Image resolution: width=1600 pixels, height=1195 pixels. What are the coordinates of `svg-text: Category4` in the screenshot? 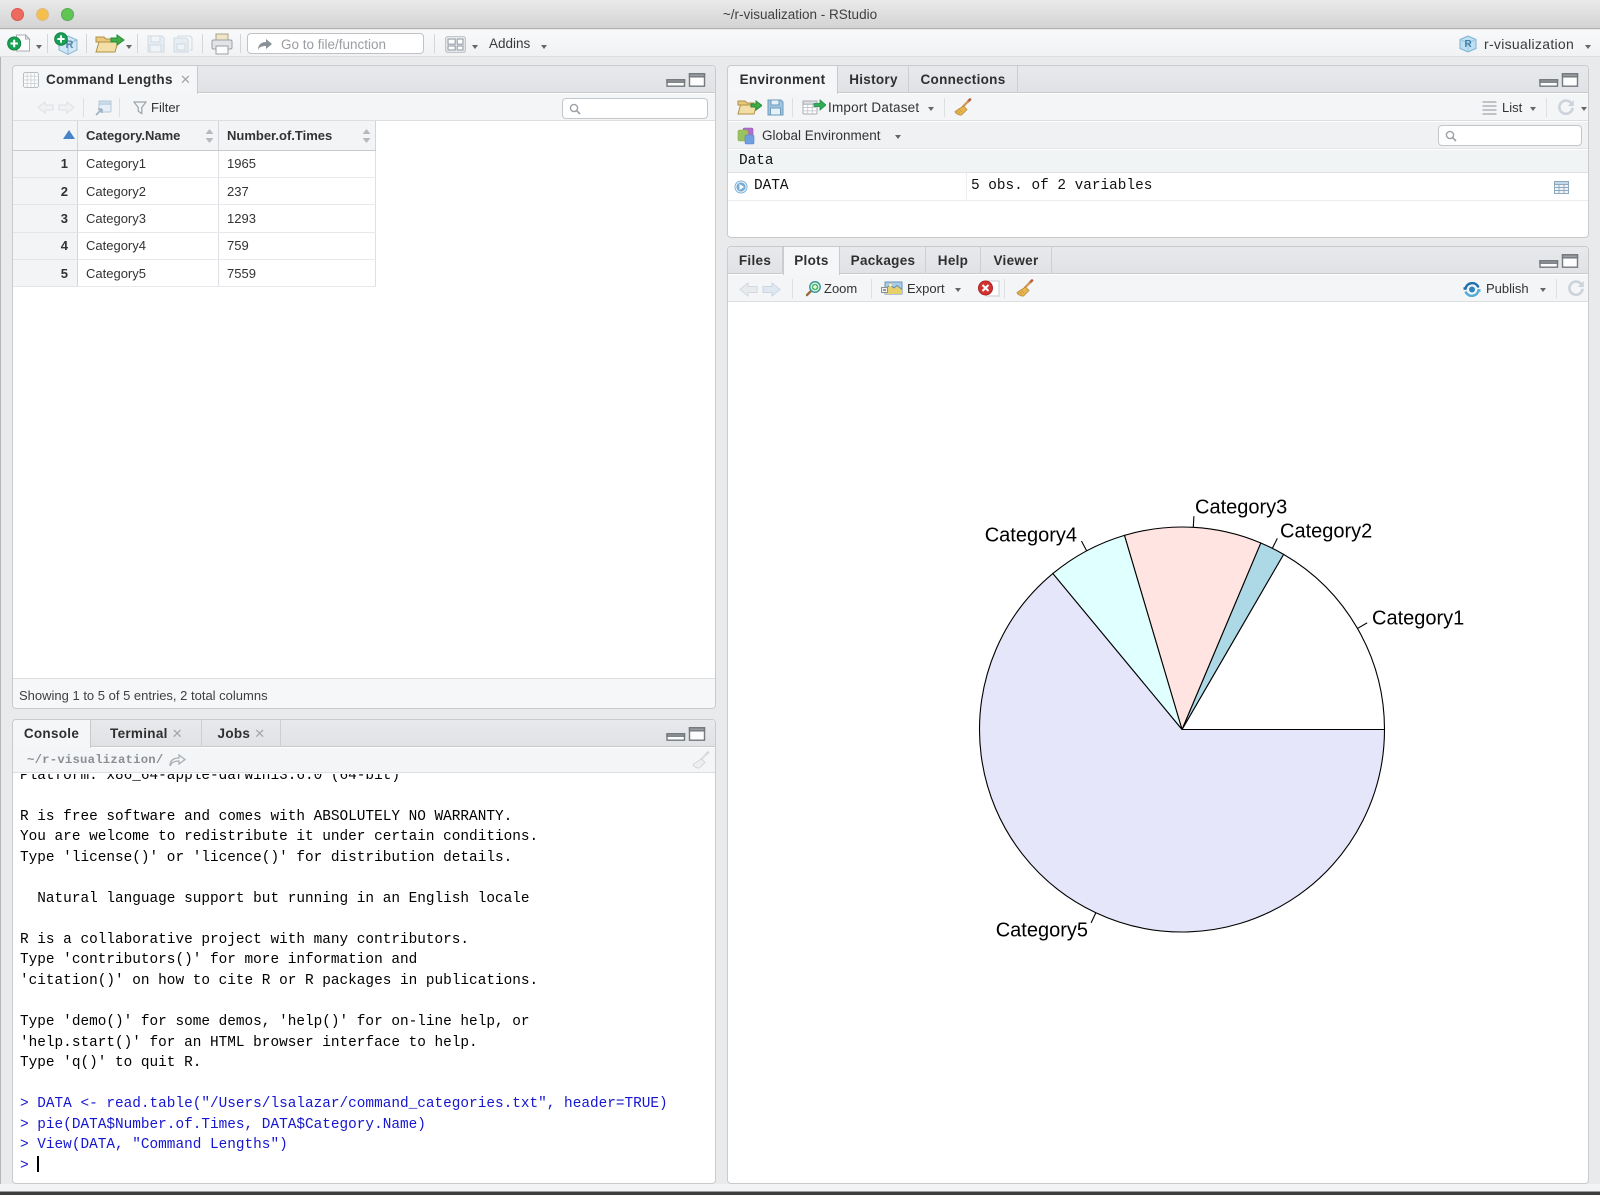 It's located at (1031, 536).